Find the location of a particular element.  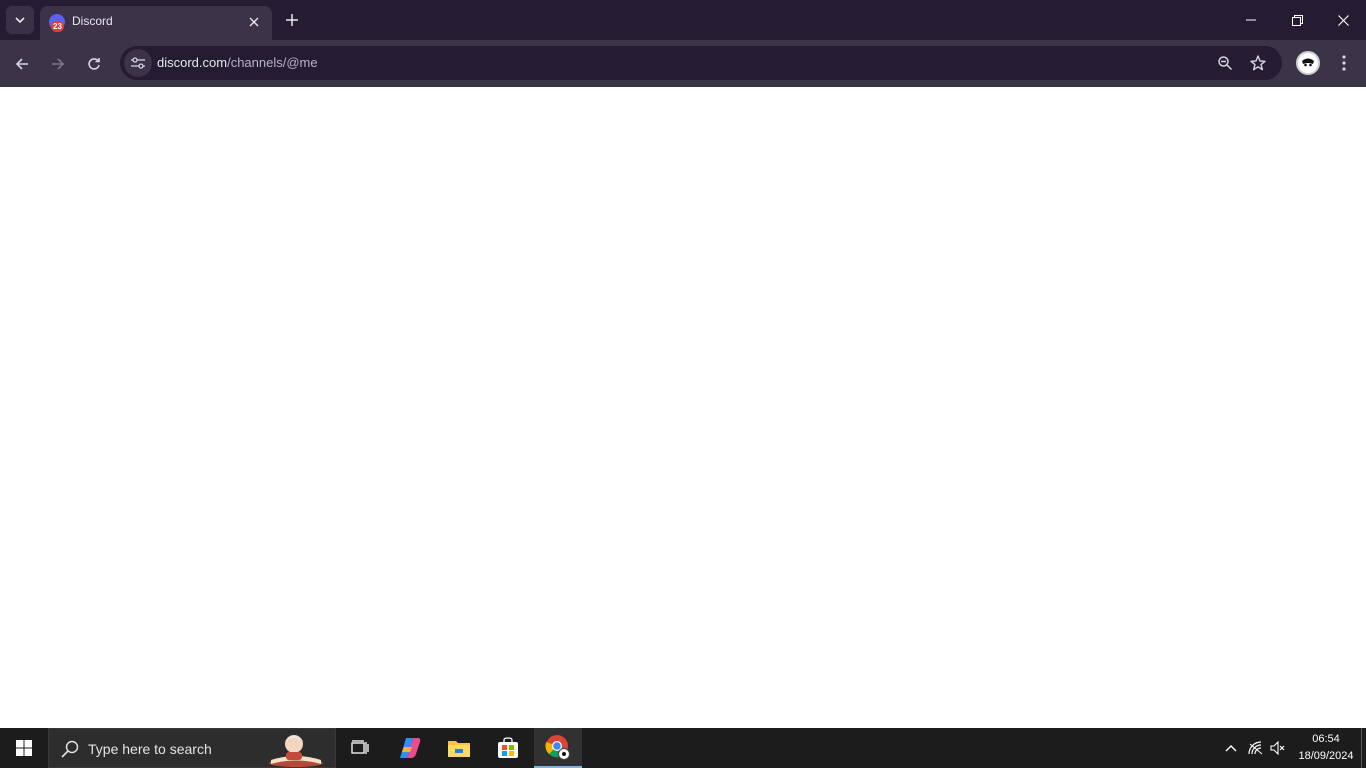

arrow-left-icon is located at coordinates (21, 64).